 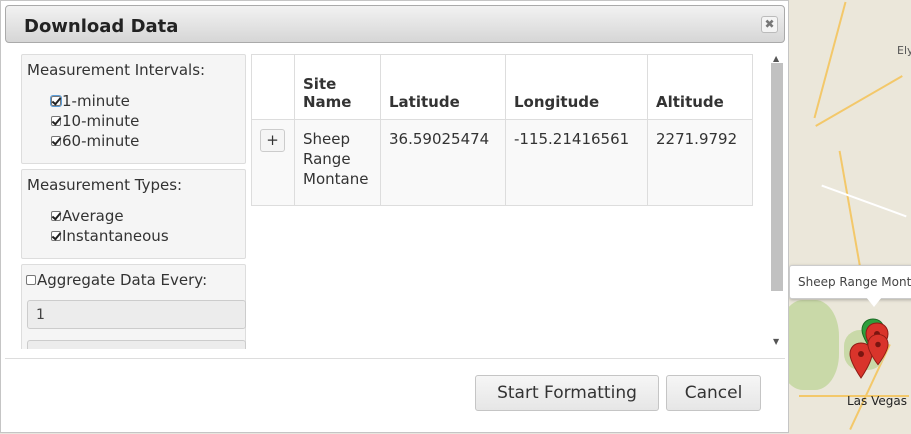 What do you see at coordinates (395, 24) in the screenshot?
I see `dialog-titlebar: Download Data ✖` at bounding box center [395, 24].